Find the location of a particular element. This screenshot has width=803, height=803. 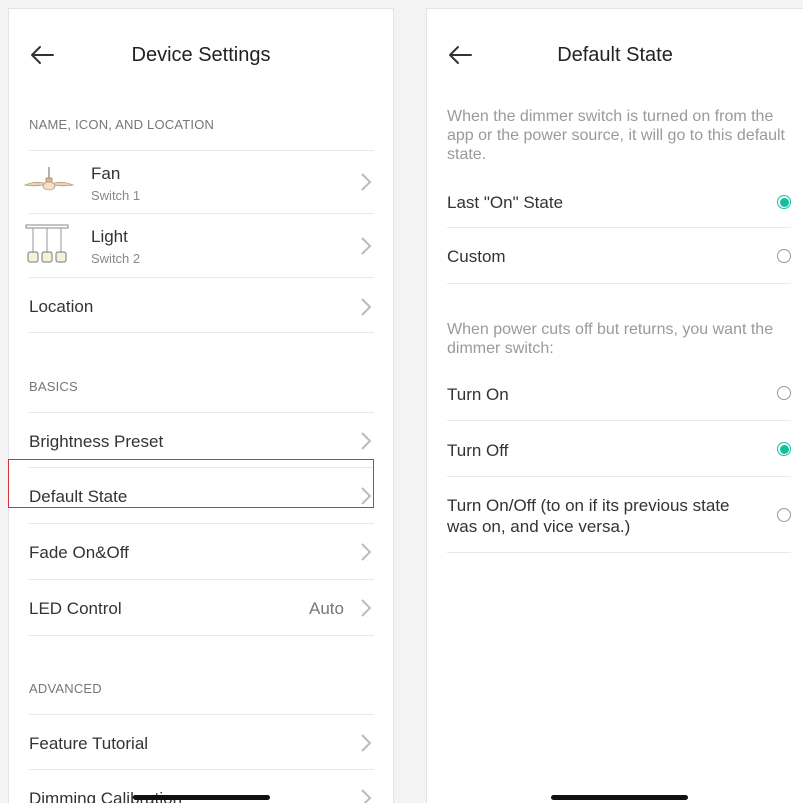

location-label: Location is located at coordinates (61, 306).